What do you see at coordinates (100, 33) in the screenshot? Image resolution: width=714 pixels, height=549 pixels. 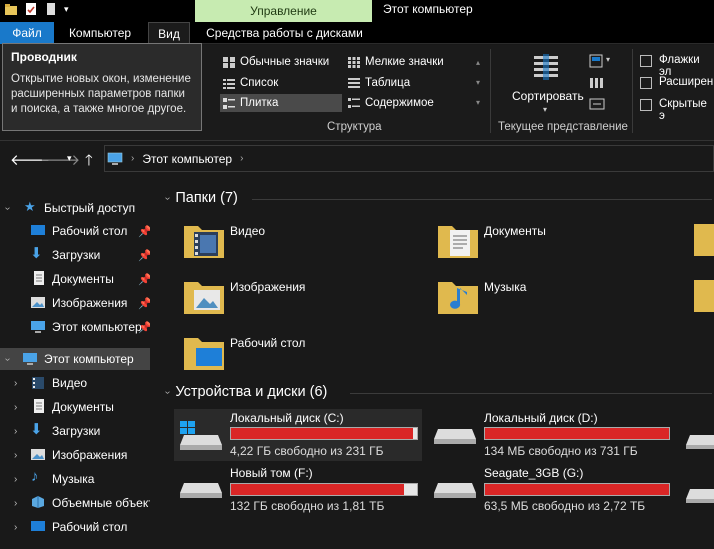 I see `tab-computer: Компьютер` at bounding box center [100, 33].